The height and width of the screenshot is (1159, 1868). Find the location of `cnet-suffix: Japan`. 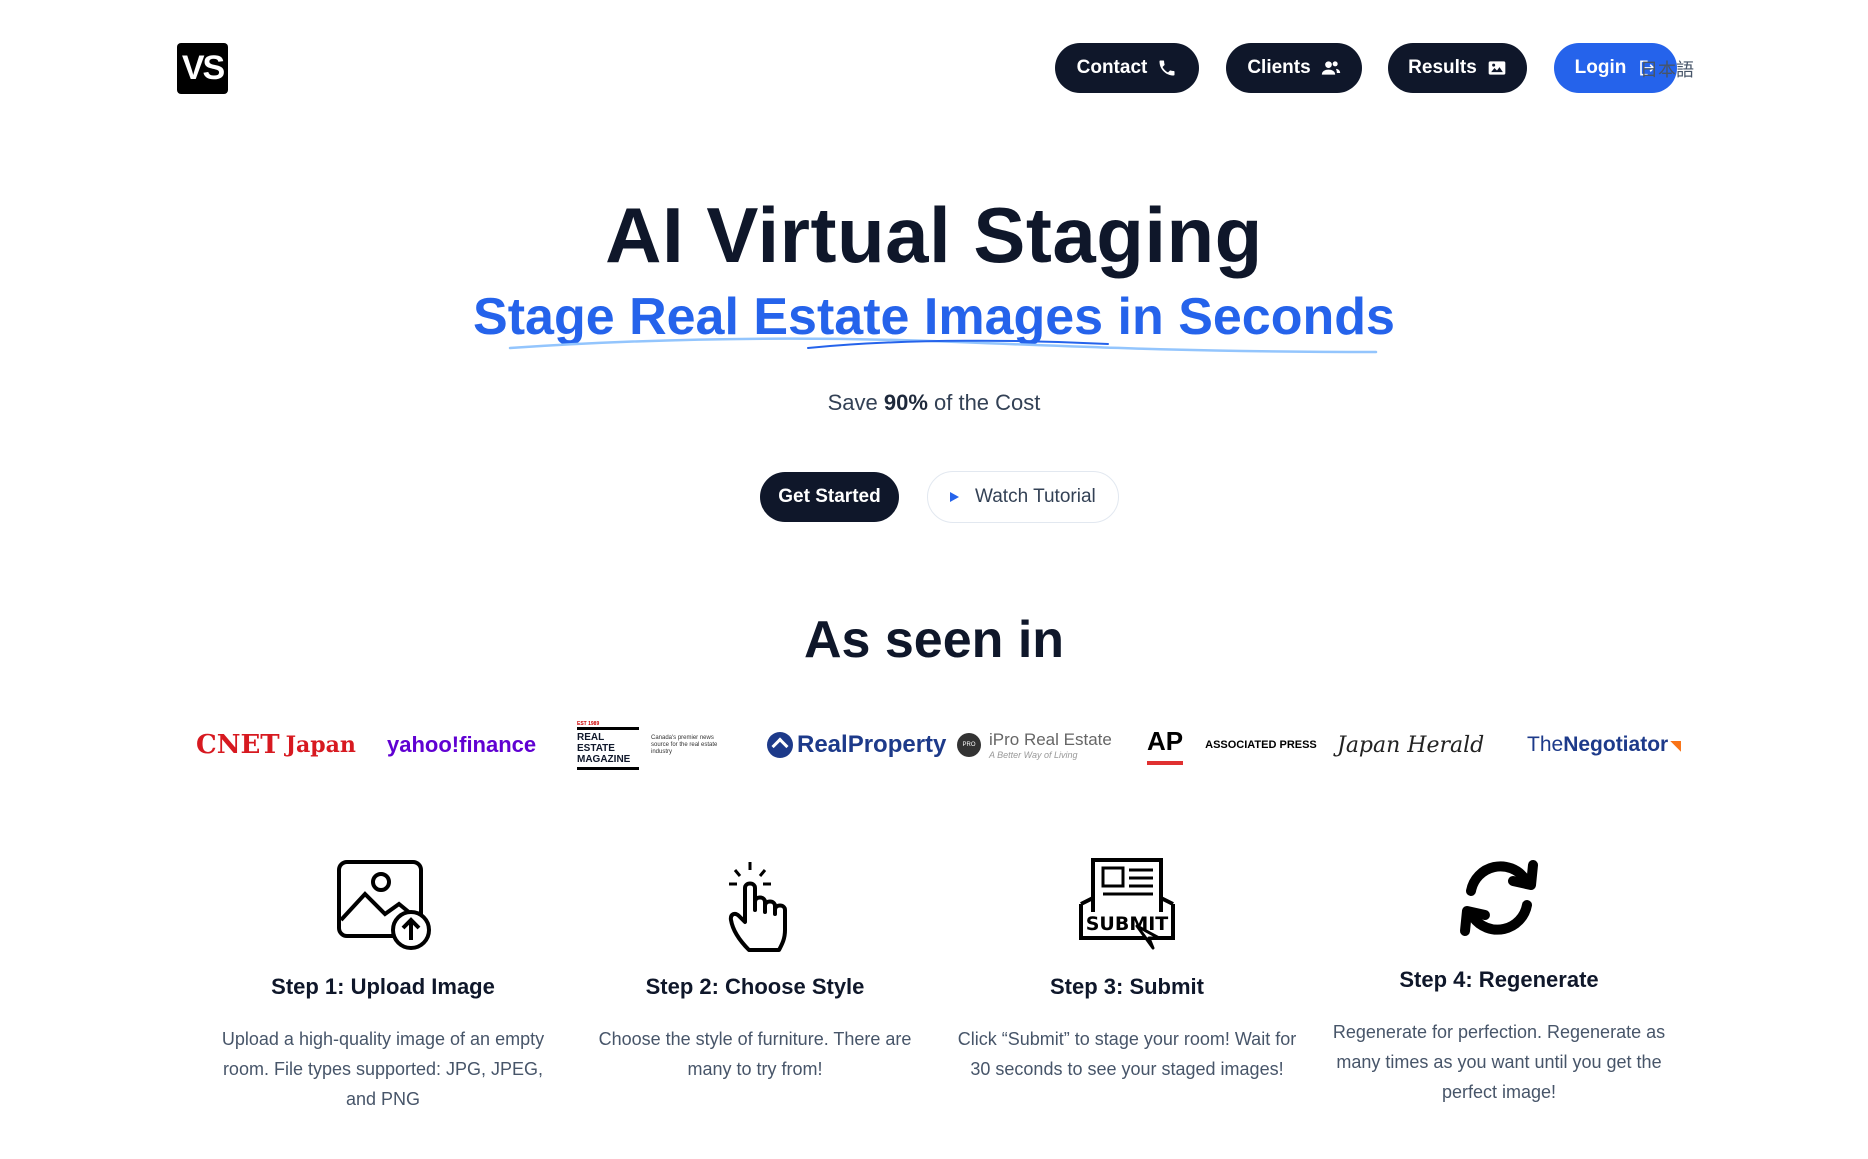

cnet-suffix: Japan is located at coordinates (320, 745).